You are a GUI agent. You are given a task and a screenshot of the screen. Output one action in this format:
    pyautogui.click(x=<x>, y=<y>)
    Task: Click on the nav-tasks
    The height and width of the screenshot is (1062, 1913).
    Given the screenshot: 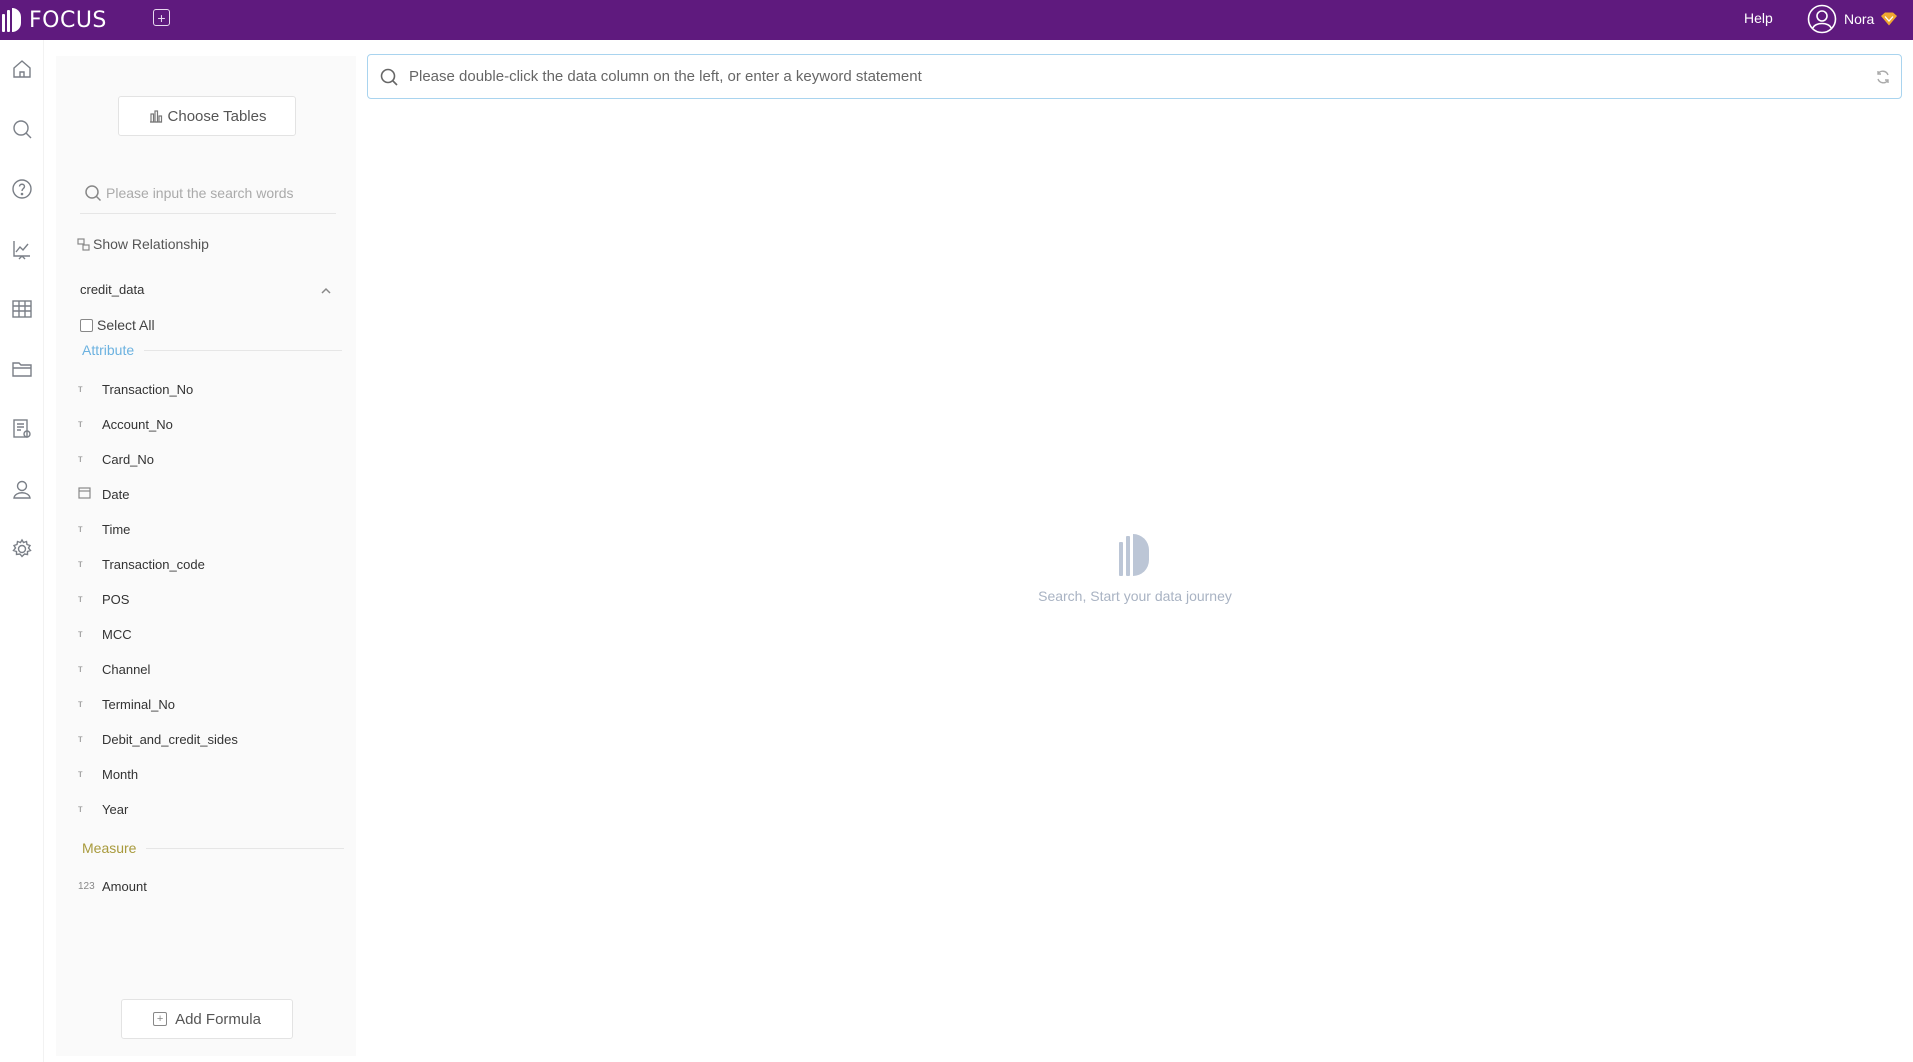 What is the action you would take?
    pyautogui.click(x=22, y=429)
    